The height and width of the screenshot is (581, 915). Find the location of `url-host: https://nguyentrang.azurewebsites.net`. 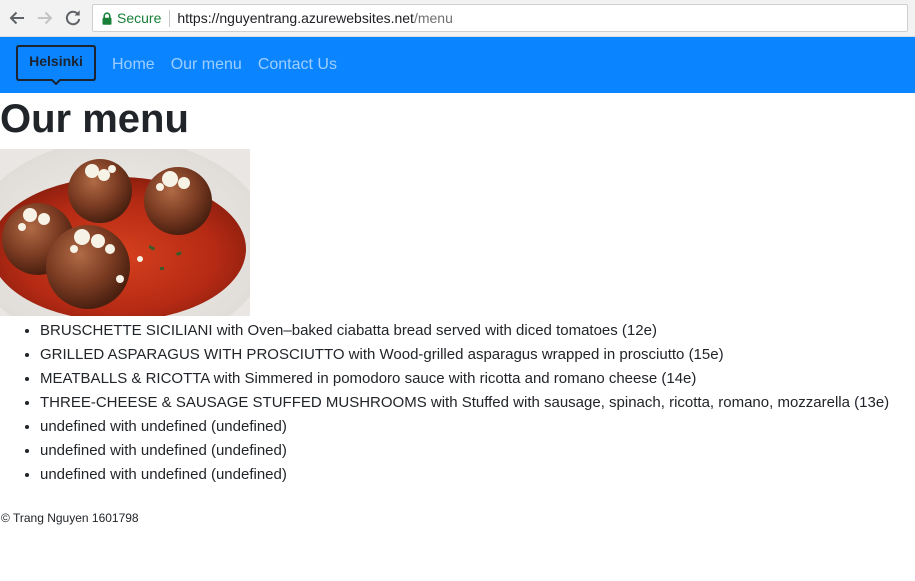

url-host: https://nguyentrang.azurewebsites.net is located at coordinates (295, 18).